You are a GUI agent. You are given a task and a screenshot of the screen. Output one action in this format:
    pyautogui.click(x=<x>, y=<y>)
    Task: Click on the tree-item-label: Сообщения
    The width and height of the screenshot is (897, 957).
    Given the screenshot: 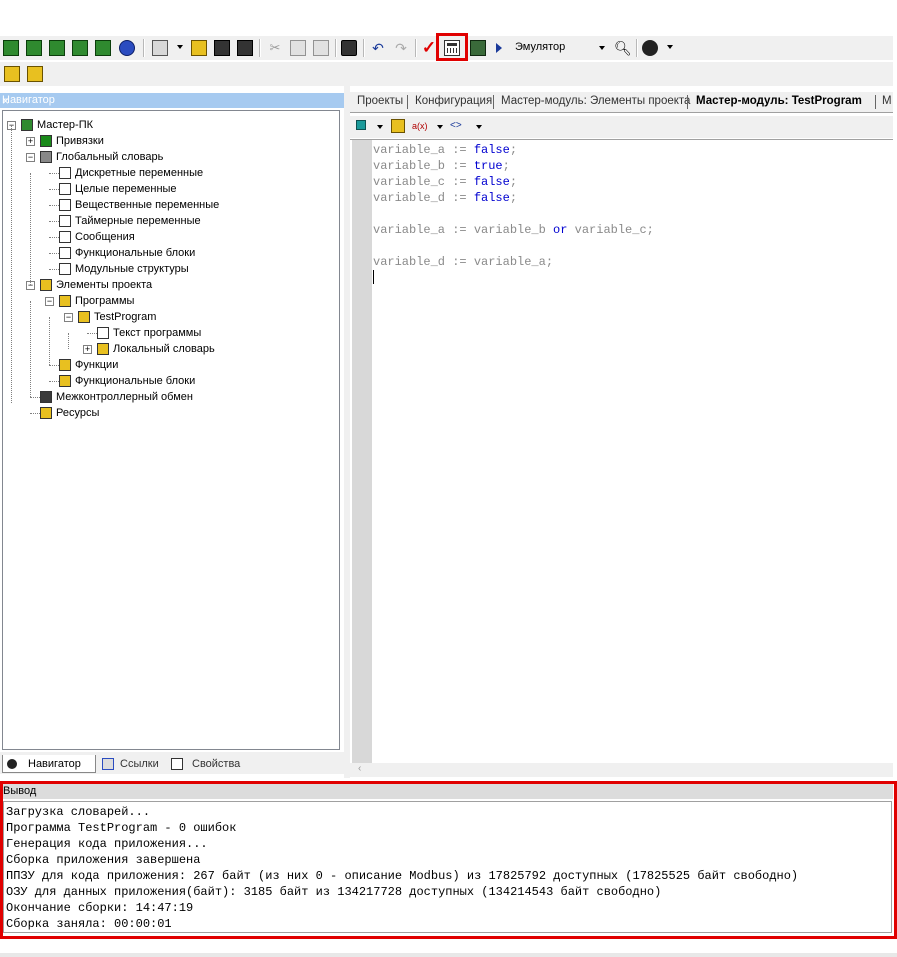 What is the action you would take?
    pyautogui.click(x=105, y=237)
    